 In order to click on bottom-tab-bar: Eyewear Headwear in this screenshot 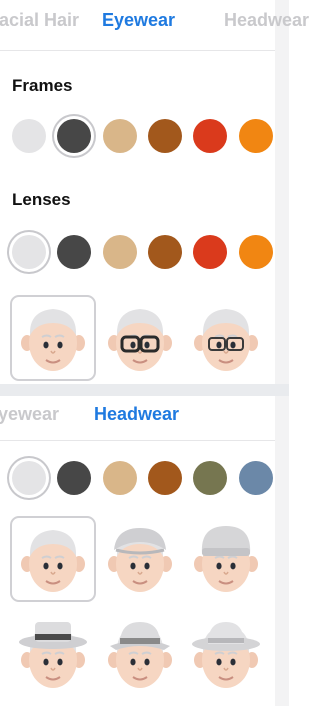, I will do `click(137, 416)`.